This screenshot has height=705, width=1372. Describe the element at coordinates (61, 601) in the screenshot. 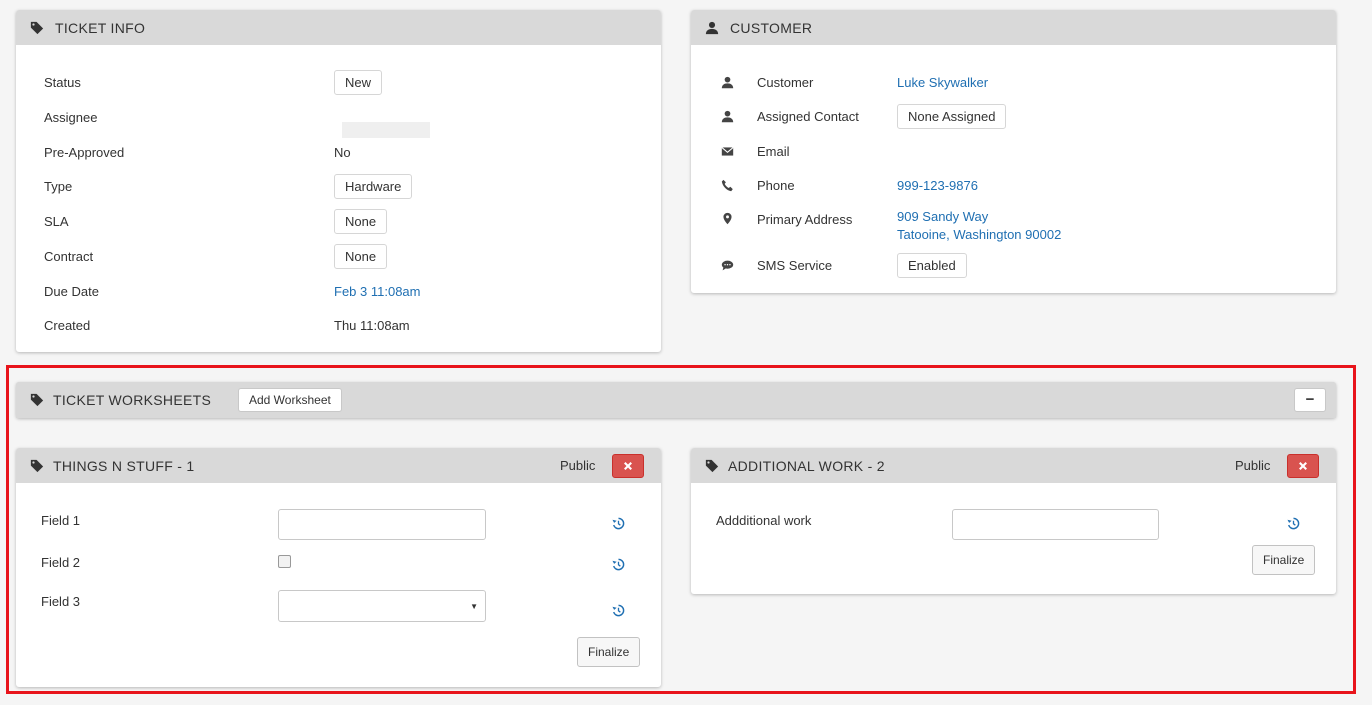

I see `field-3-label: Field 3` at that location.